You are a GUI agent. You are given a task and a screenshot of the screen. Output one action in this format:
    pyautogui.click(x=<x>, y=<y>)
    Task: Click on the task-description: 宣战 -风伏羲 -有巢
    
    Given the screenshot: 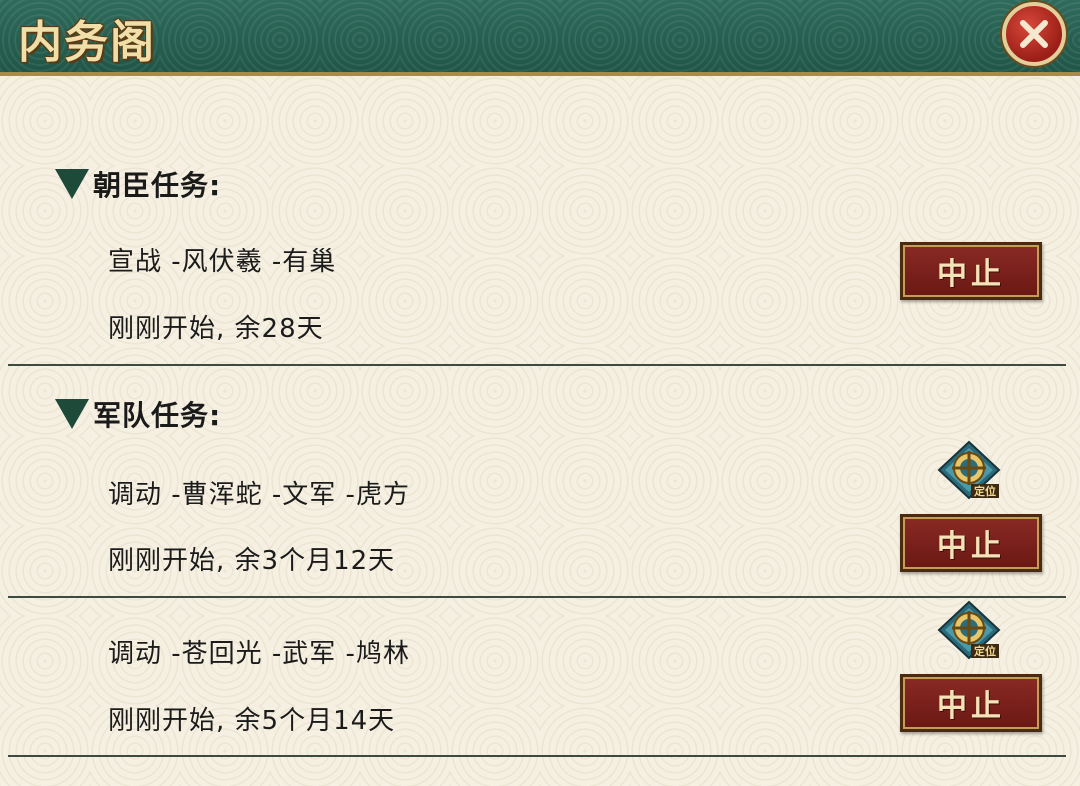 What is the action you would take?
    pyautogui.click(x=222, y=262)
    